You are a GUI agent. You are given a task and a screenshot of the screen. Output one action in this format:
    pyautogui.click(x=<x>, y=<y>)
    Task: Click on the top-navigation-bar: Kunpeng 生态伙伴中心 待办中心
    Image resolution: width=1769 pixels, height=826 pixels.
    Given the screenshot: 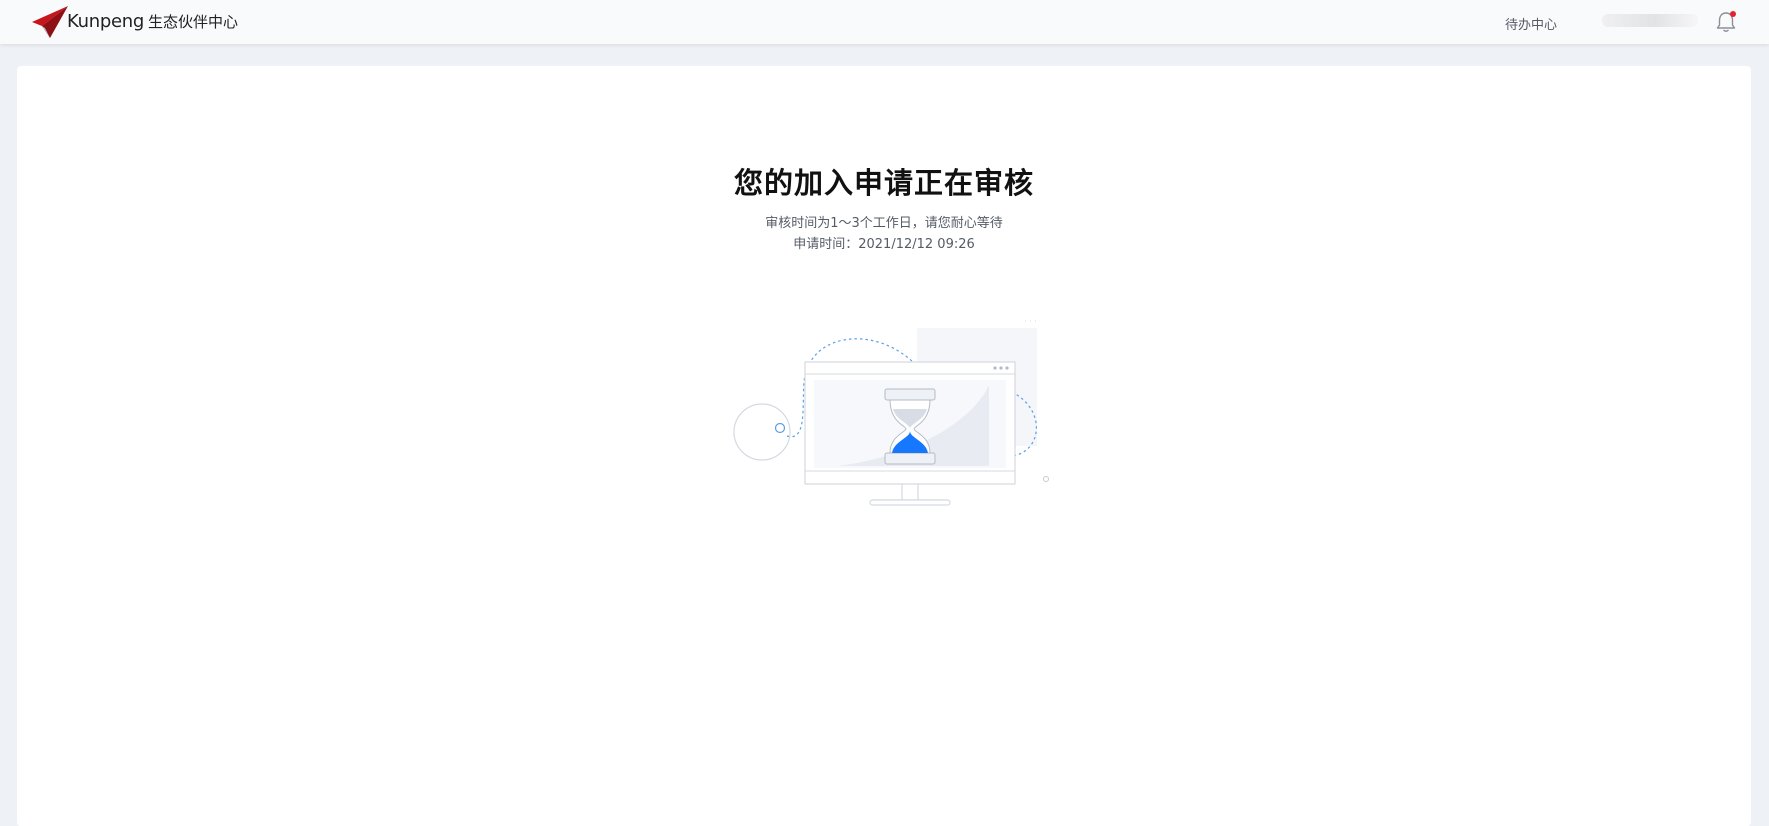 What is the action you would take?
    pyautogui.click(x=884, y=22)
    